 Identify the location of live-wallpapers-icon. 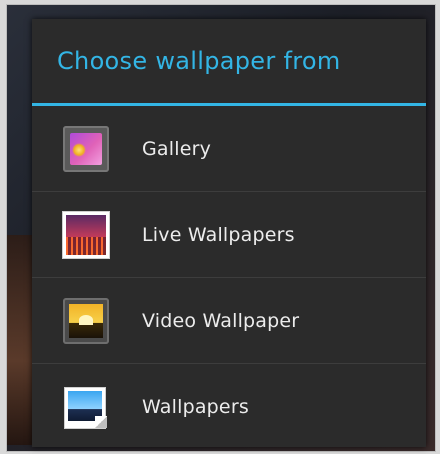
(86, 234).